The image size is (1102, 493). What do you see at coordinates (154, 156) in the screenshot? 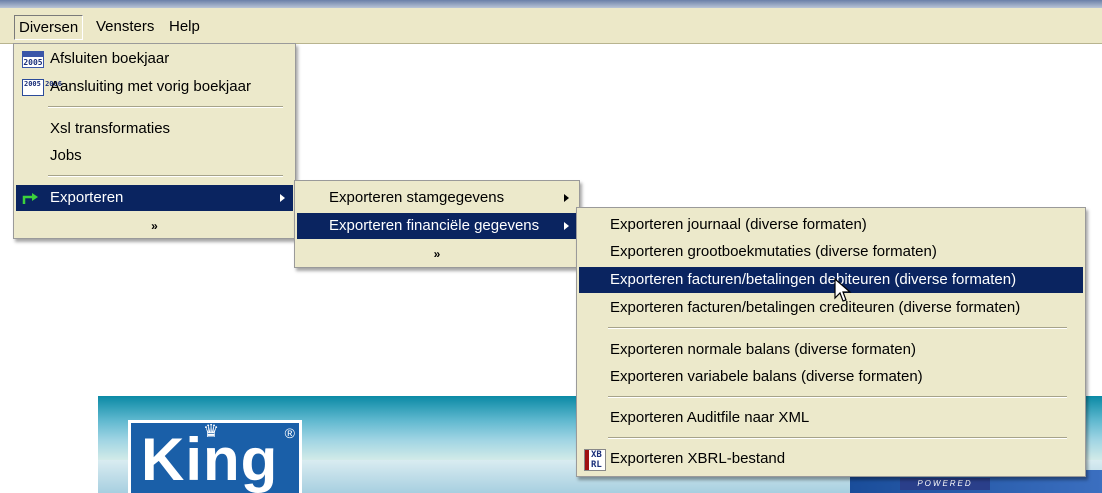
I see `menu-item-jobs: Jobs` at bounding box center [154, 156].